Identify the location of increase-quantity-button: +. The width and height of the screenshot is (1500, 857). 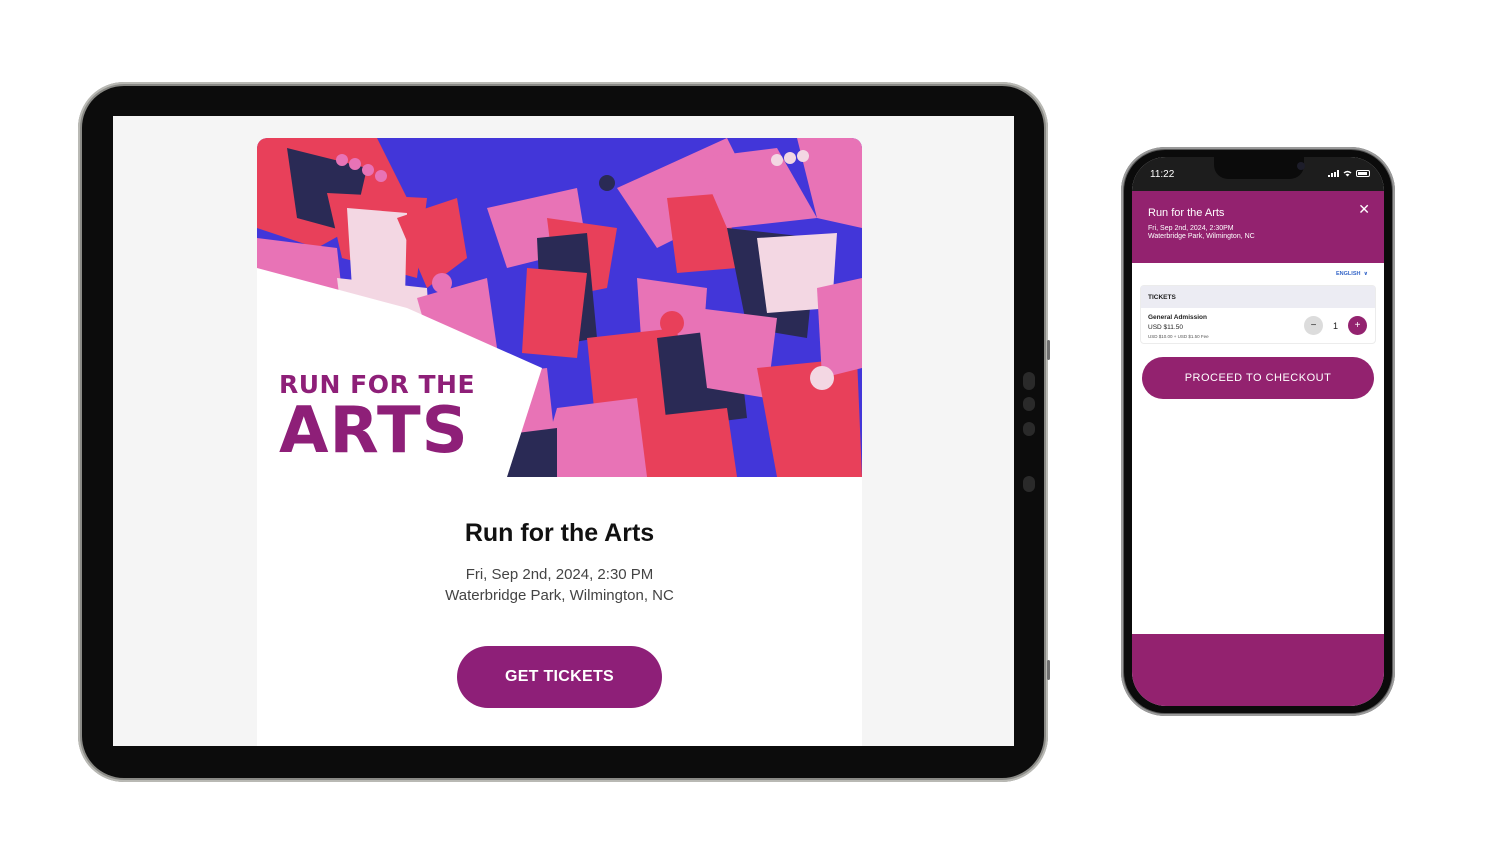
(1357, 325).